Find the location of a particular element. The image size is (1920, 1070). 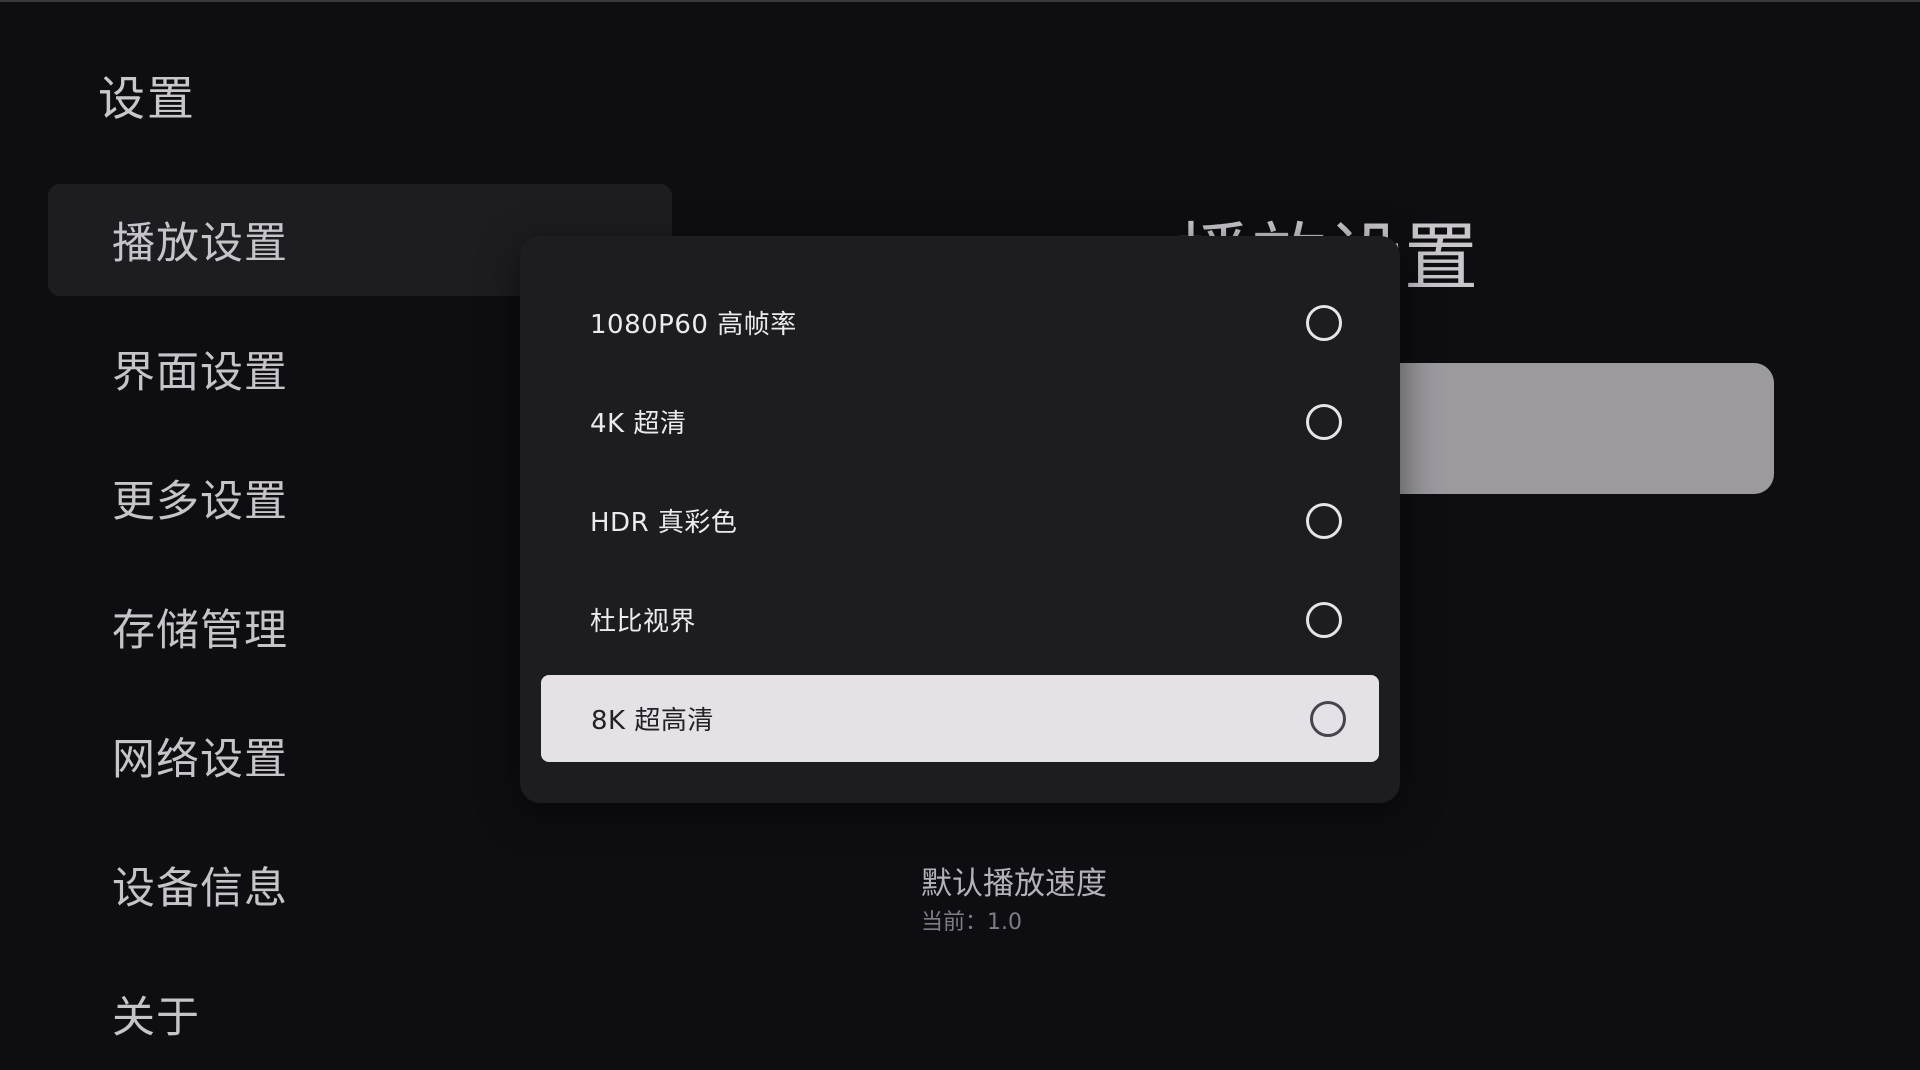

option-label: 1080P60 高帧率 is located at coordinates (693, 325).